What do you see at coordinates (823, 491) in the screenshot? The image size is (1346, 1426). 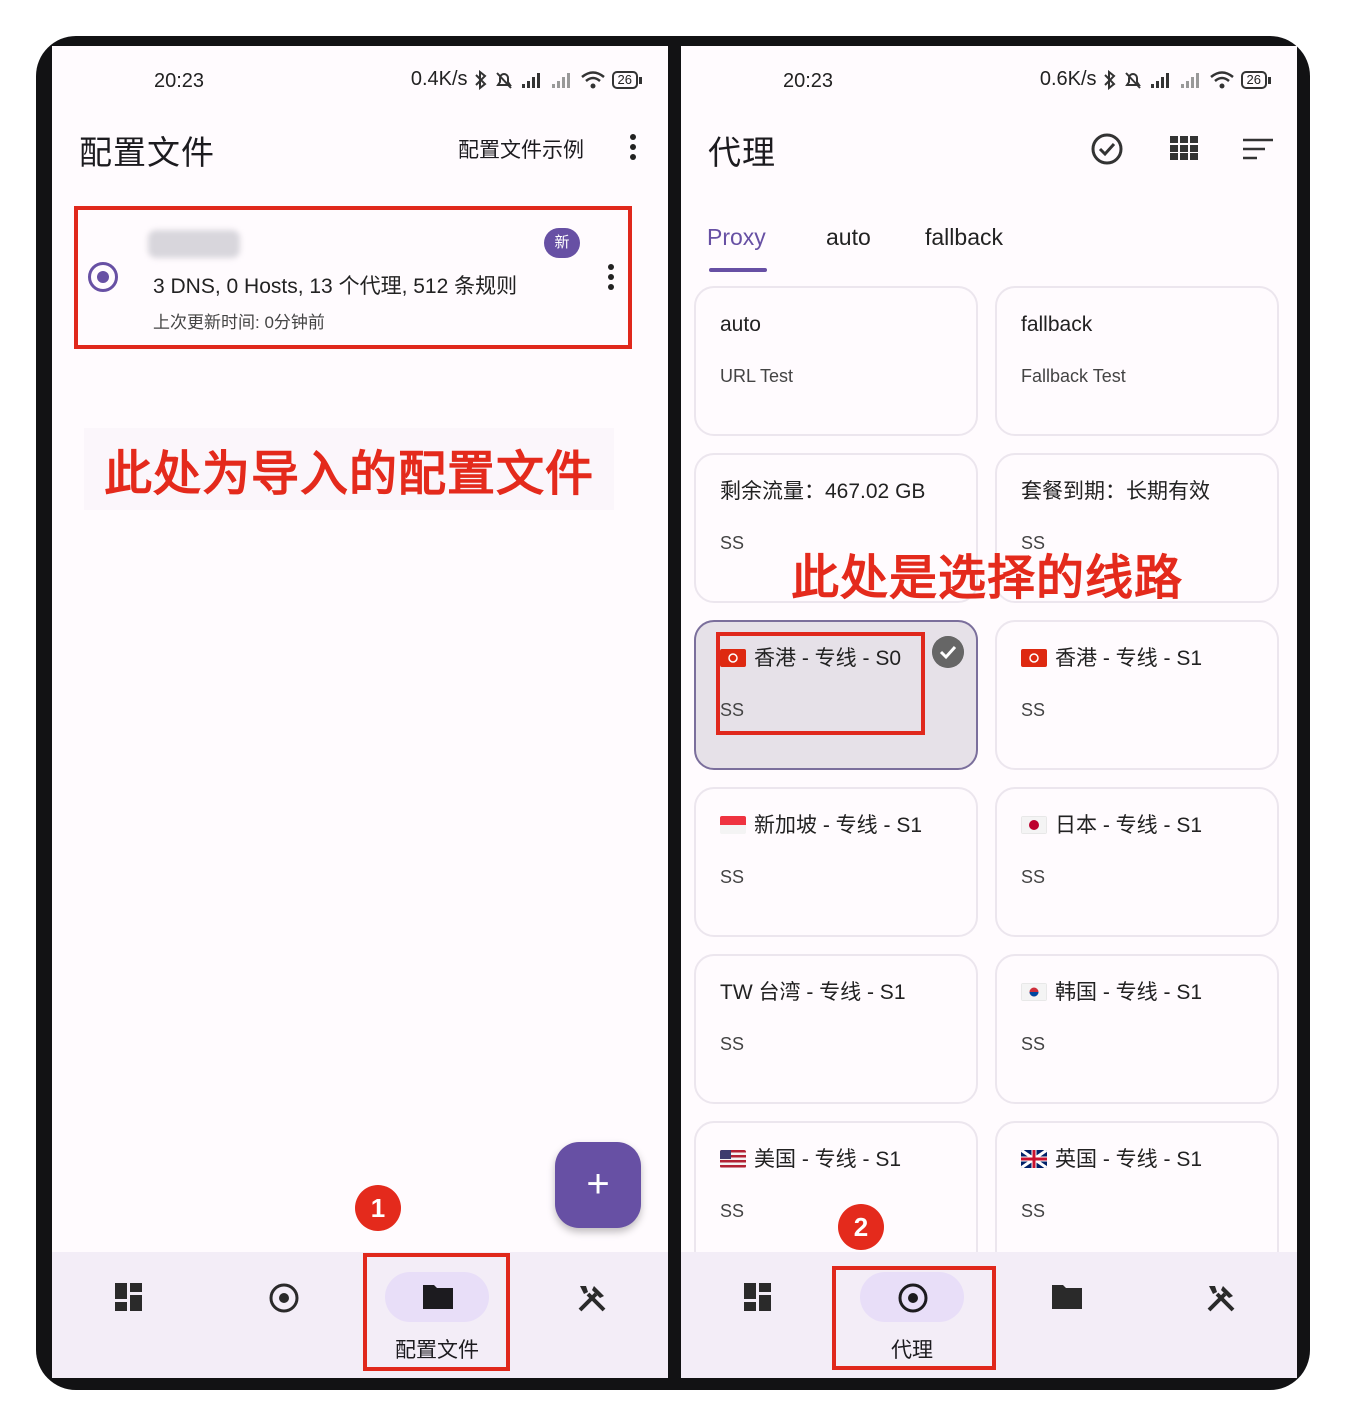 I see `proxy-name: 剩余流量：467.02 GB` at bounding box center [823, 491].